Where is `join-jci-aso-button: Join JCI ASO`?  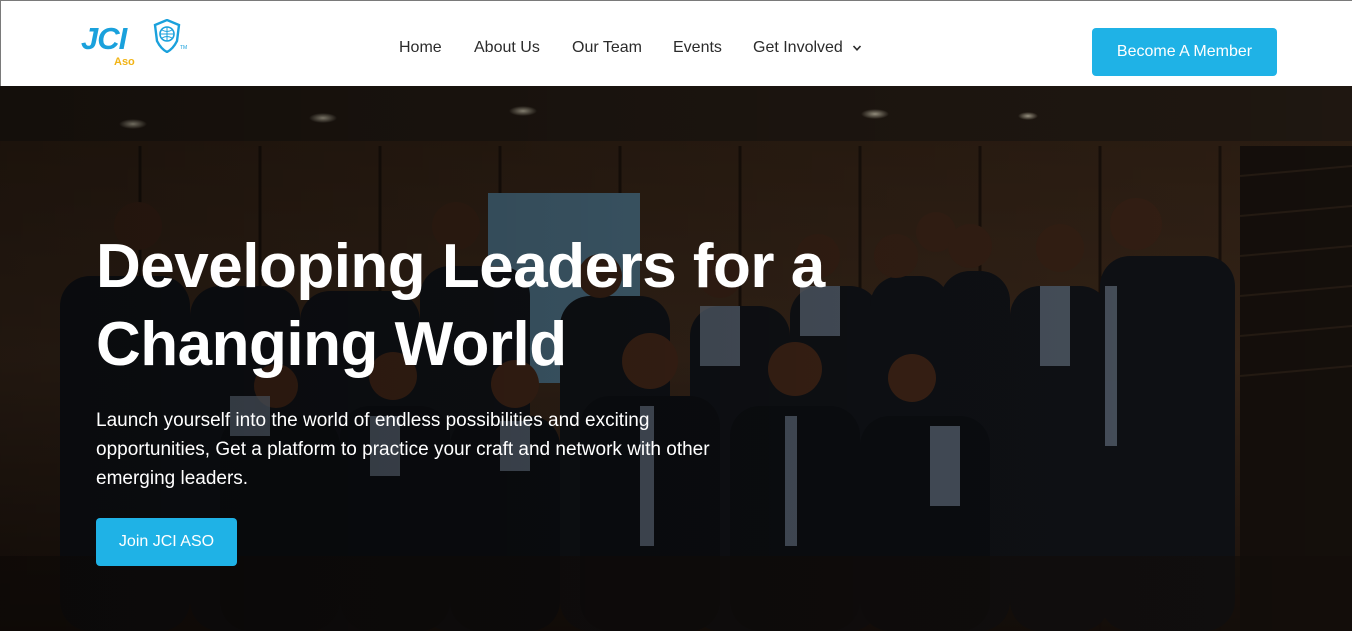 join-jci-aso-button: Join JCI ASO is located at coordinates (166, 542).